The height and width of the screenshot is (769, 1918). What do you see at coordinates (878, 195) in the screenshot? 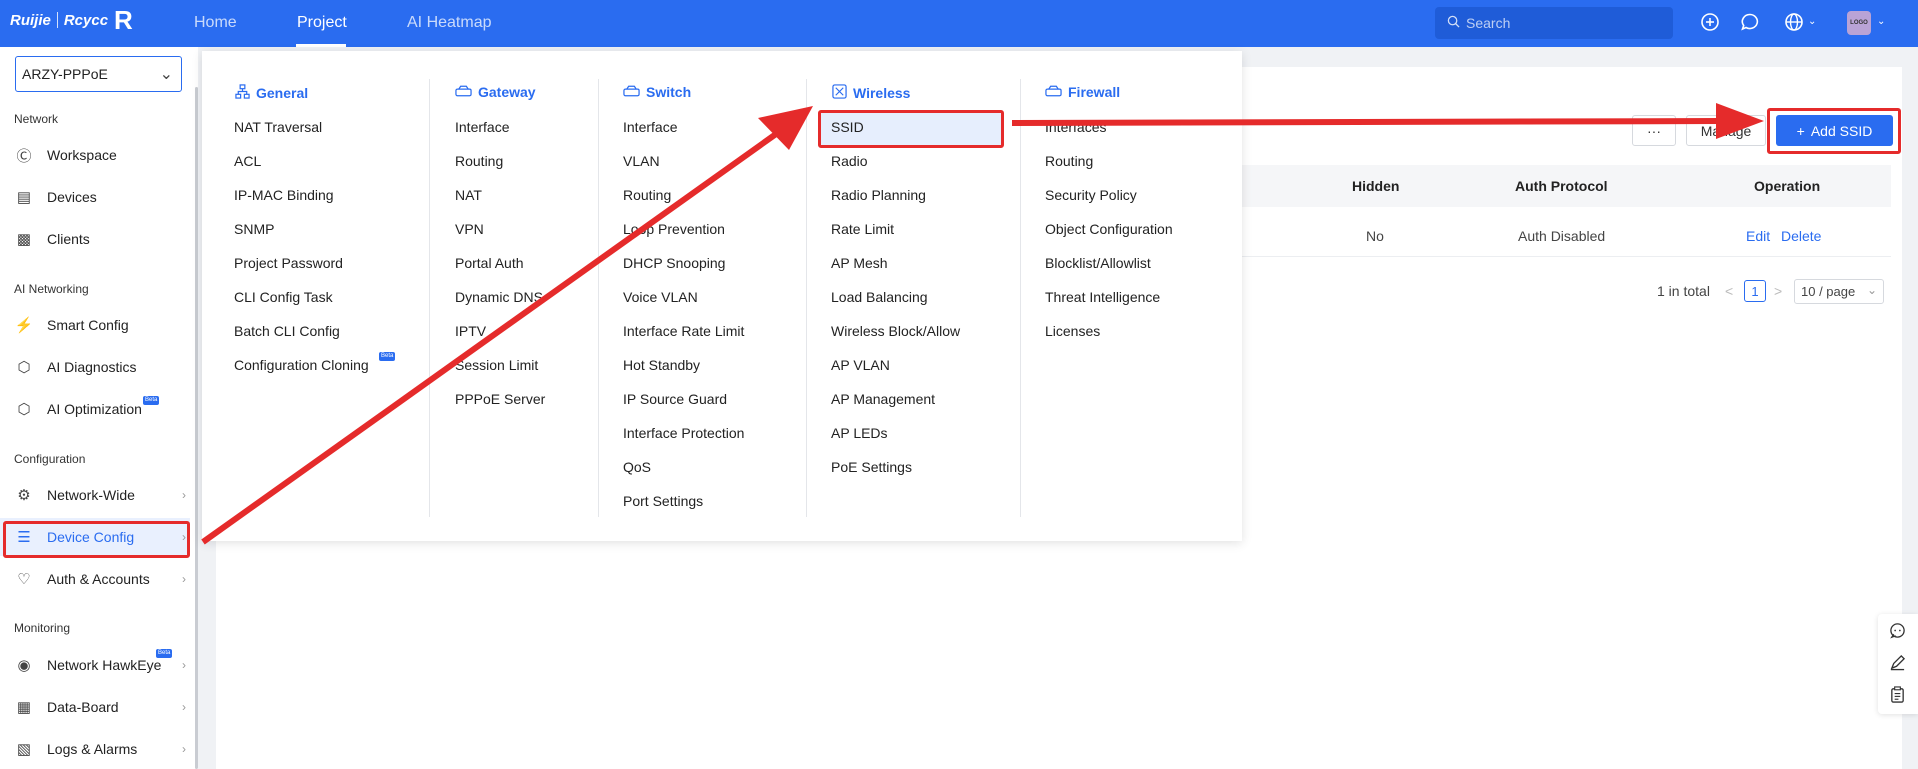
I see `menu-item-radio-planning: Radio Planning` at bounding box center [878, 195].